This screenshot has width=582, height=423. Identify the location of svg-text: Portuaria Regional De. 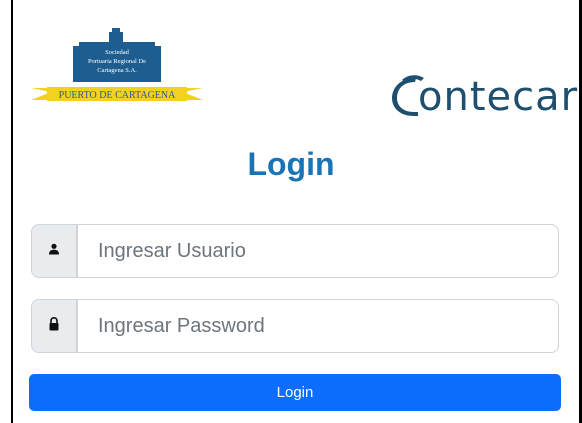
(117, 61).